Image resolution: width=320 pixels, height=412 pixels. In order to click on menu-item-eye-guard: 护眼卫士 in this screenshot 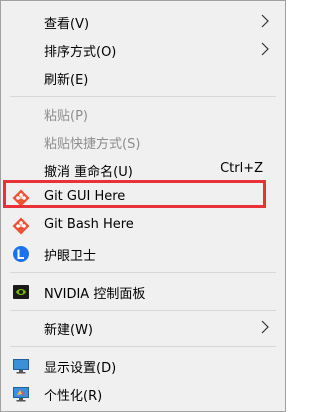, I will do `click(143, 253)`.